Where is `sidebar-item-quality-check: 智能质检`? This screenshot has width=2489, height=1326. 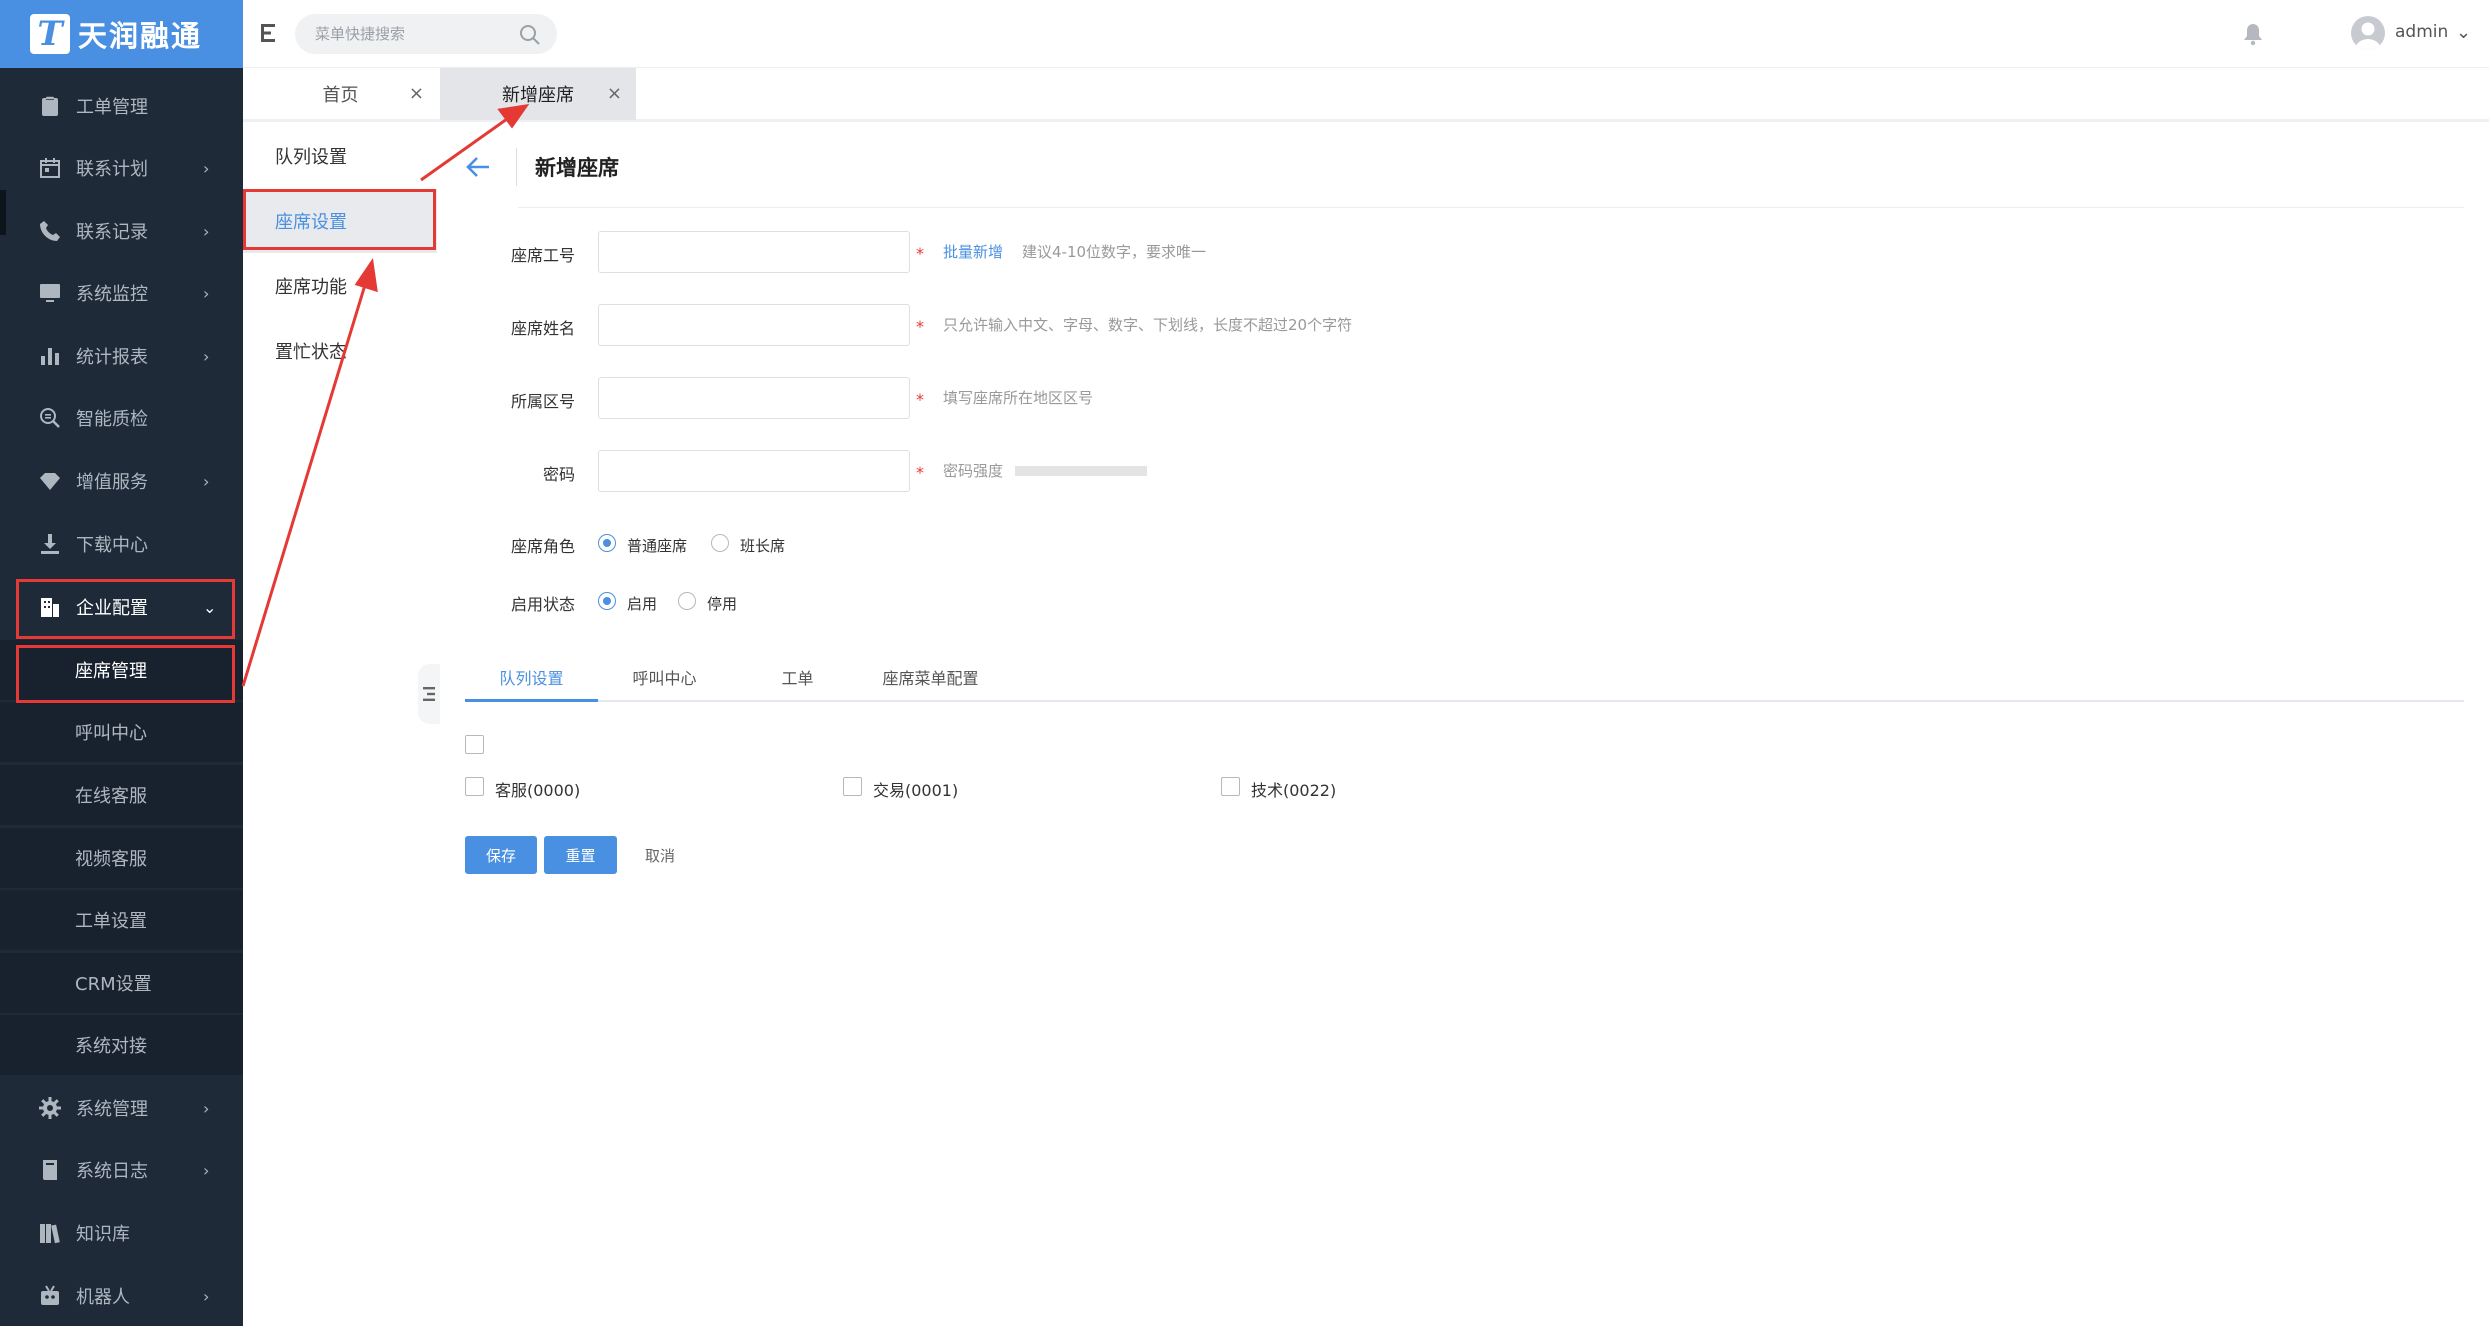 sidebar-item-quality-check: 智能质检 is located at coordinates (121, 418).